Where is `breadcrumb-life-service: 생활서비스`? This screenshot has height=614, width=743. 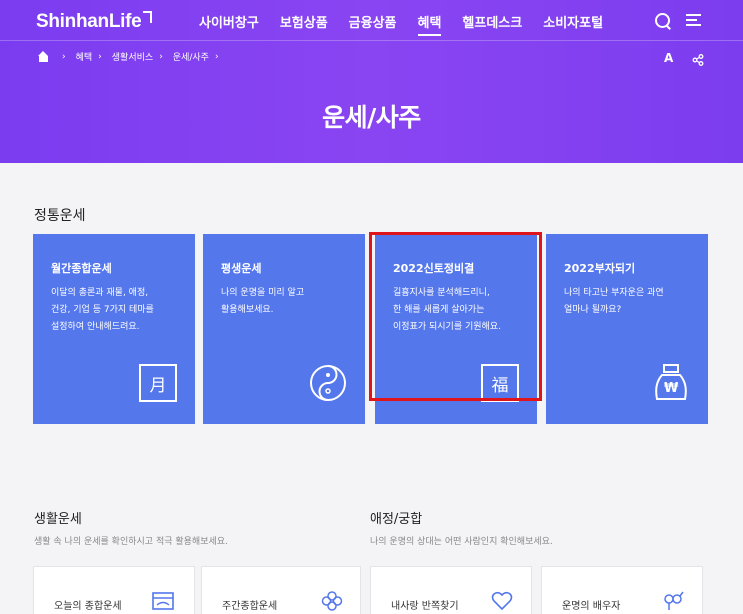
breadcrumb-life-service: 생활서비스 is located at coordinates (132, 56).